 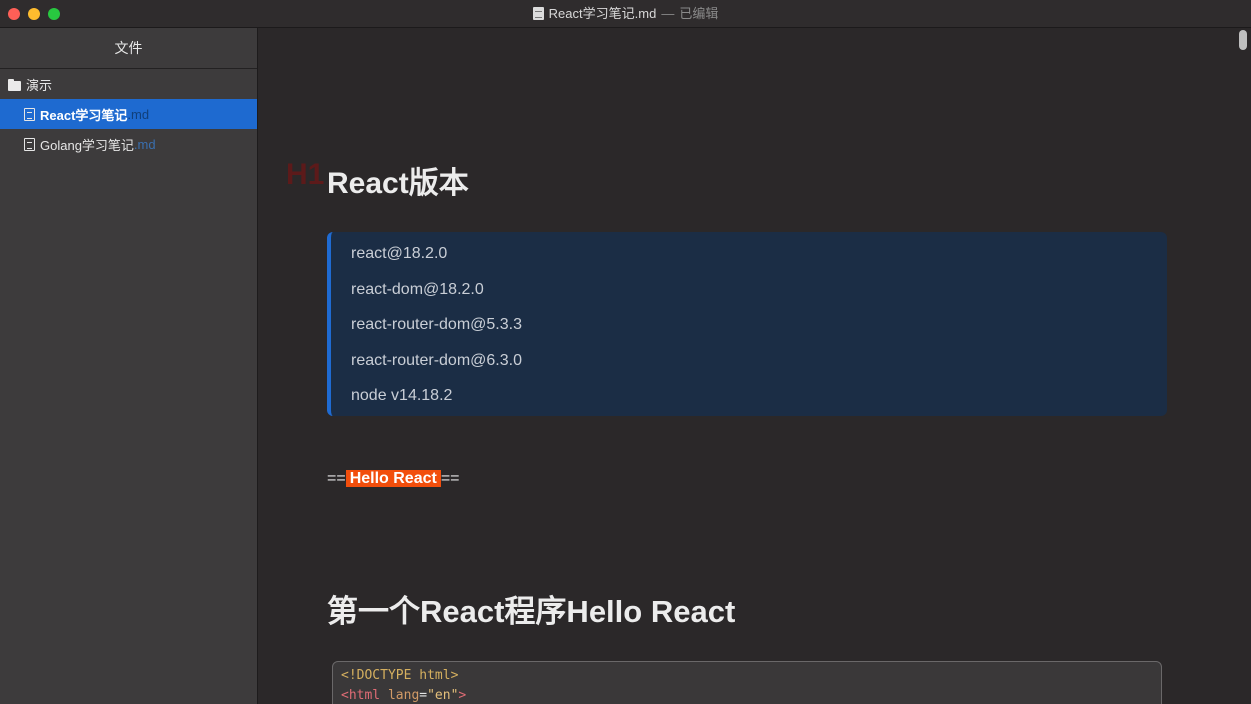 I want to click on file-item-golang: Golang学习笔记 .md, so click(x=128, y=144).